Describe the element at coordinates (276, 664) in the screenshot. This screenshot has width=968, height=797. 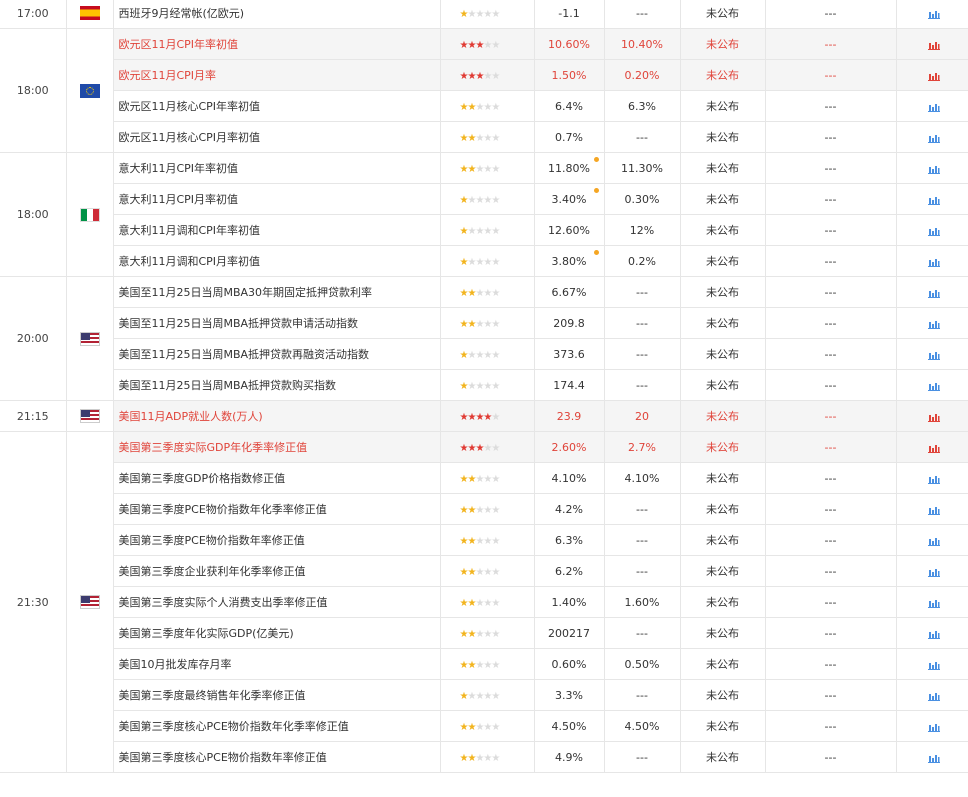
I see `event-name: 美国10月批发库存月率` at that location.